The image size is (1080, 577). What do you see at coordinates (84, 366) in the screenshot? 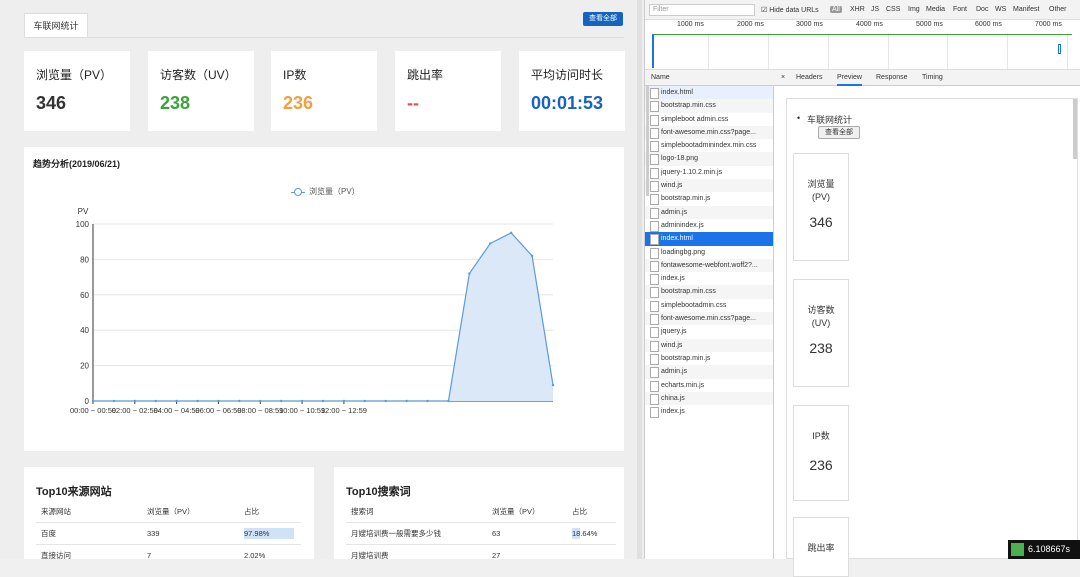
I see `y-tick-label: 20` at bounding box center [84, 366].